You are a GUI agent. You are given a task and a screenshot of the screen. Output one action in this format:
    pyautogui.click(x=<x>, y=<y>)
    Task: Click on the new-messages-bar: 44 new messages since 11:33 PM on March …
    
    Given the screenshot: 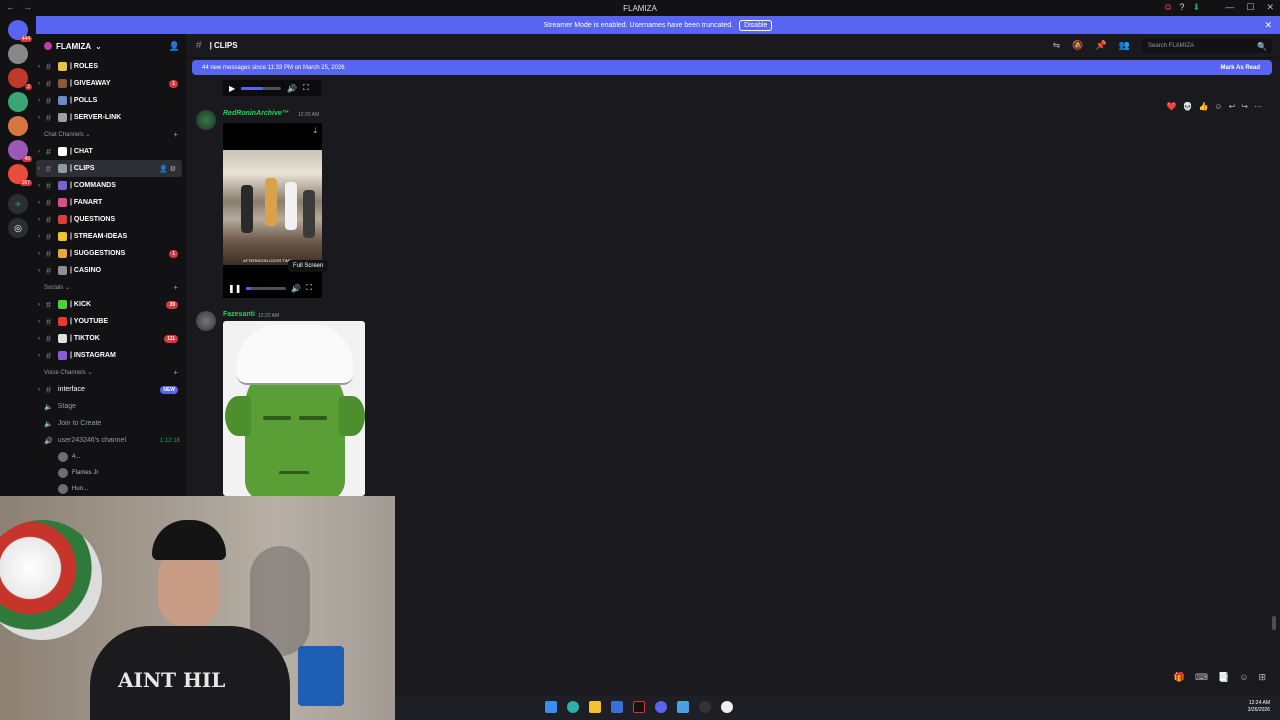 What is the action you would take?
    pyautogui.click(x=732, y=67)
    